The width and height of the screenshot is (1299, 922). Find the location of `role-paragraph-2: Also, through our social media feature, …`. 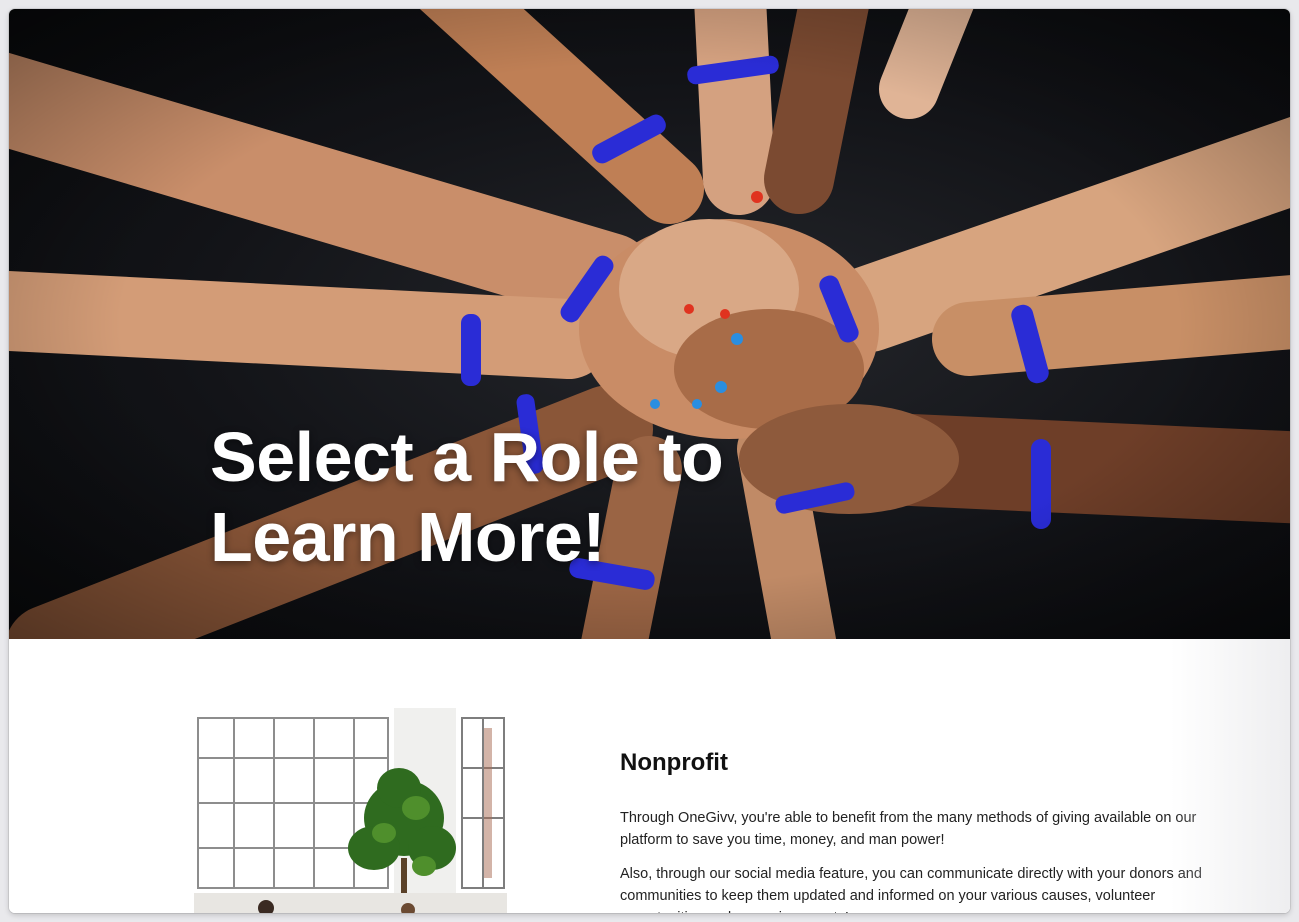

role-paragraph-2: Also, through our social media feature, … is located at coordinates (911, 889).